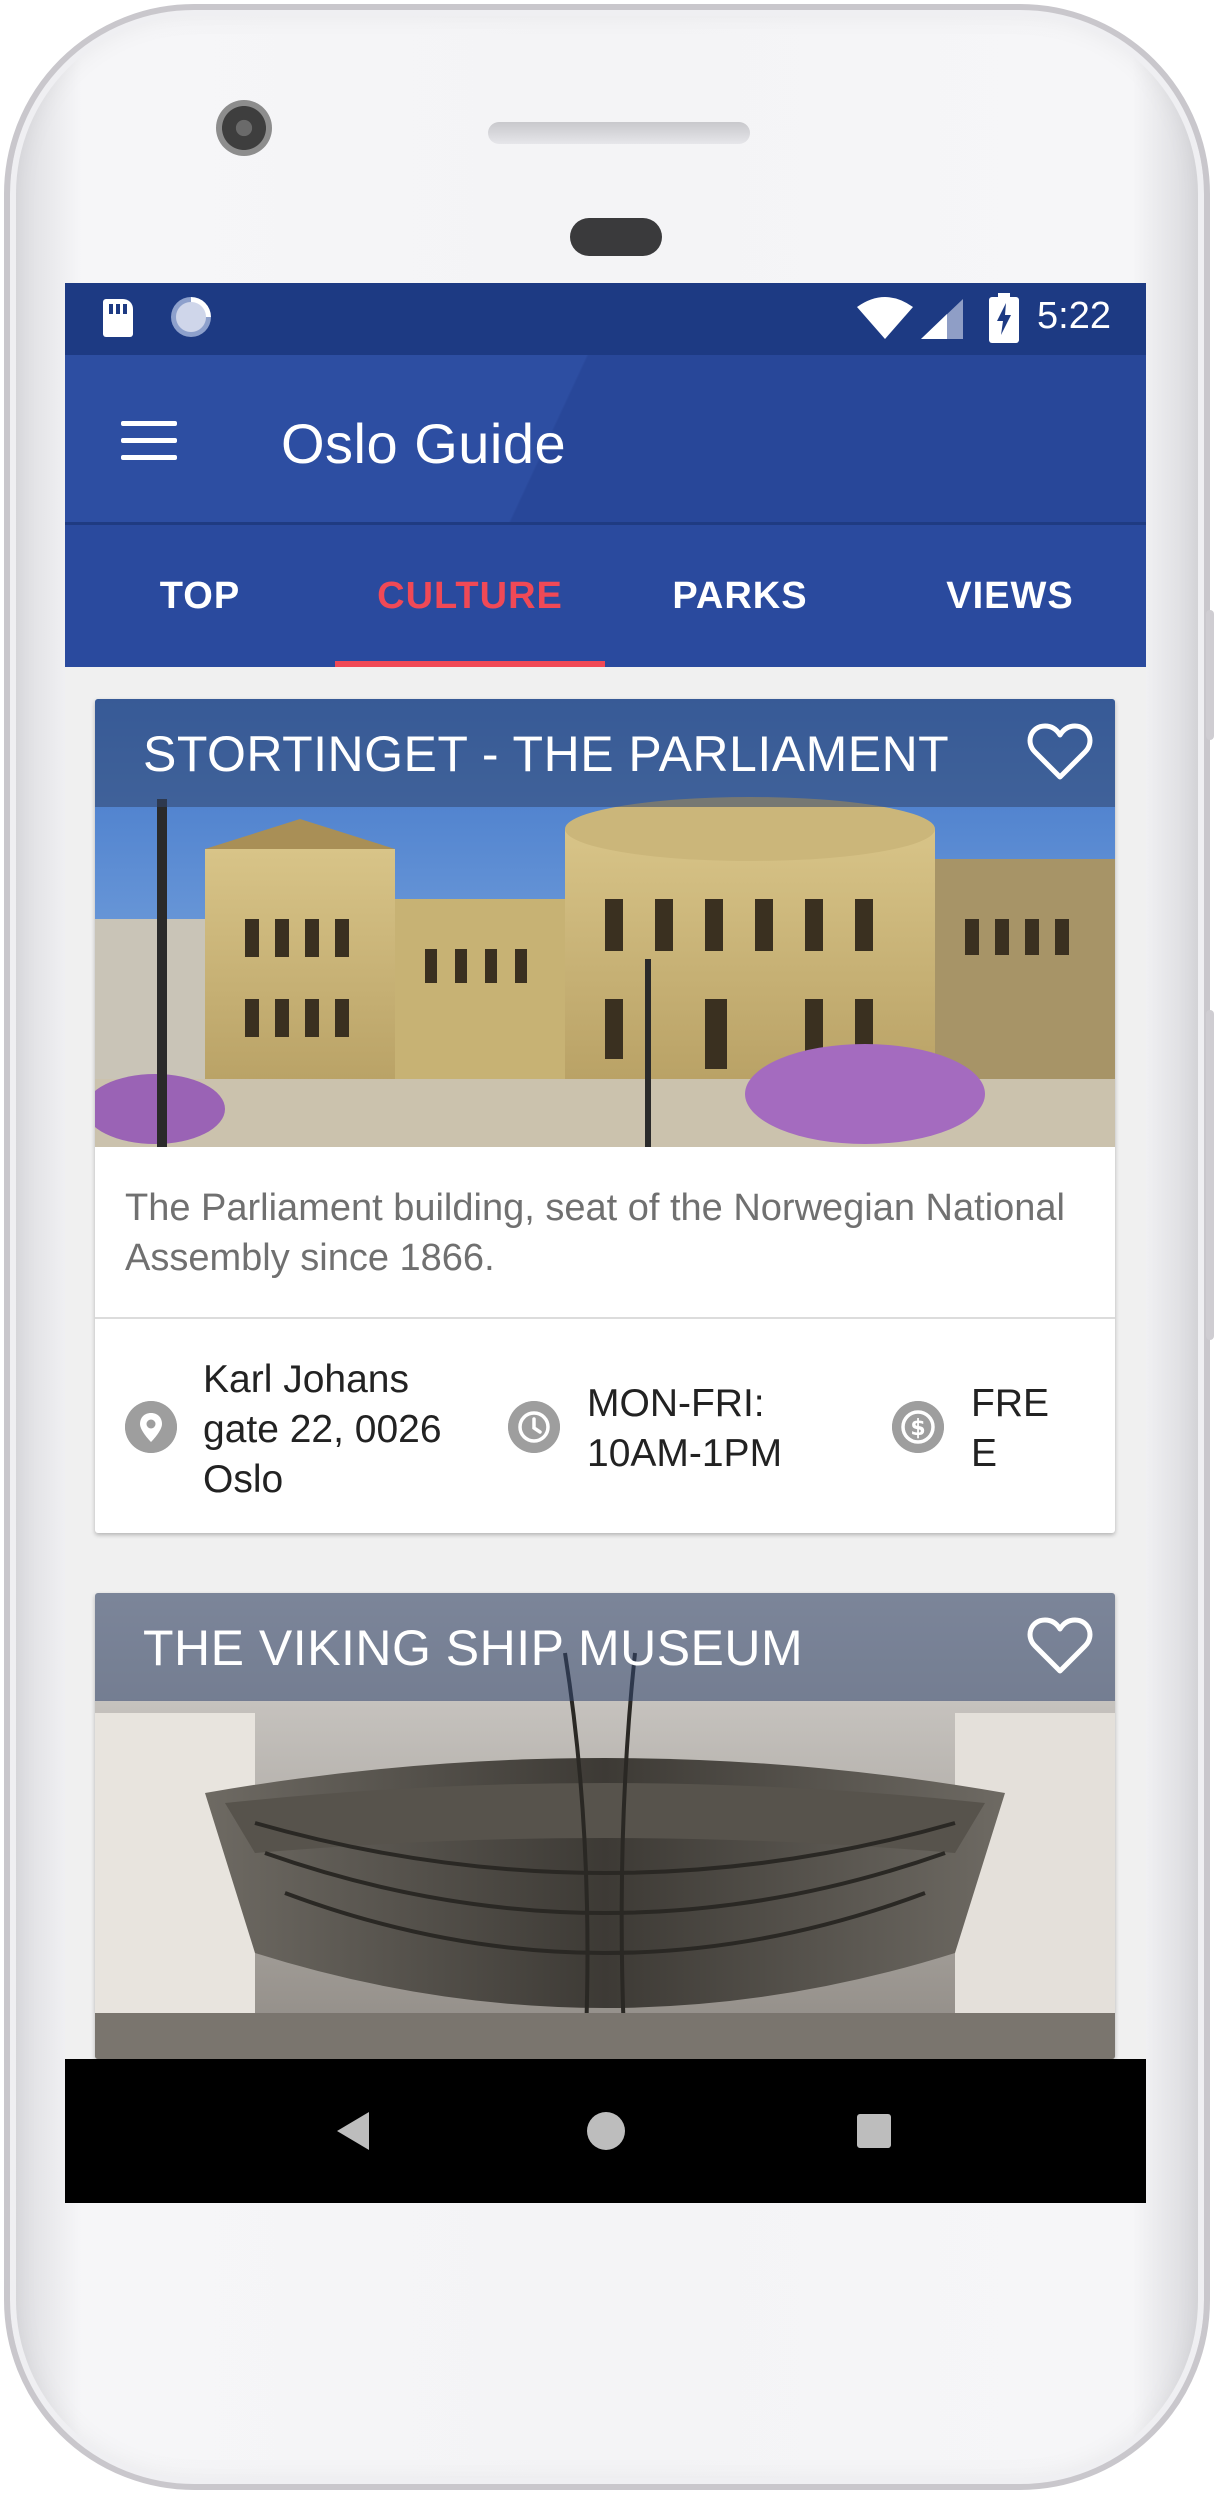 The image size is (1222, 2498). Describe the element at coordinates (605, 319) in the screenshot. I see `status-bar: 5:22` at that location.